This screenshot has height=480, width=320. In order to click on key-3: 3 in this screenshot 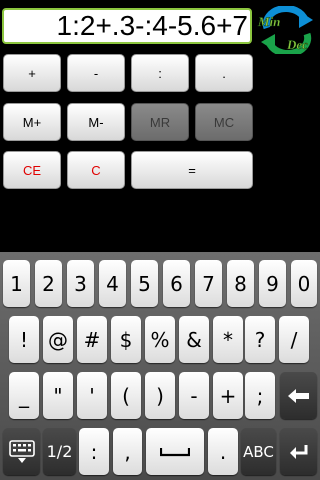, I will do `click(80, 283)`.